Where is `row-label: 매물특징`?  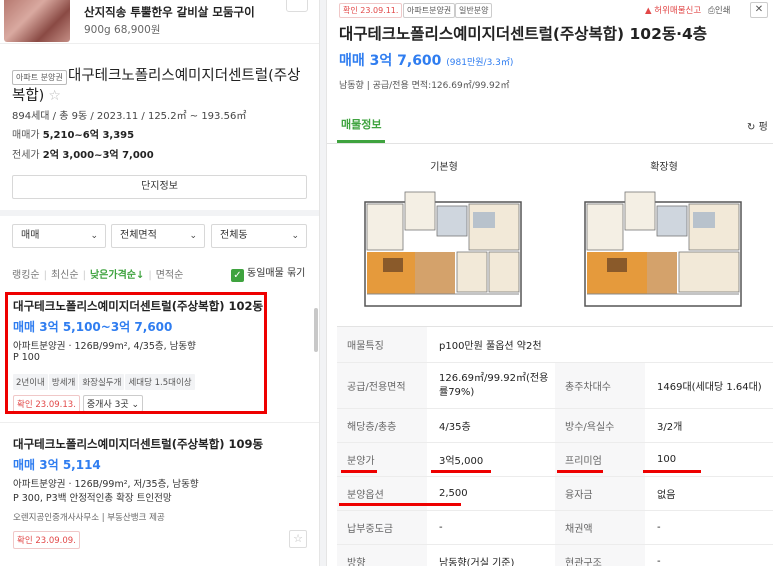
row-label: 매물특징 is located at coordinates (382, 344).